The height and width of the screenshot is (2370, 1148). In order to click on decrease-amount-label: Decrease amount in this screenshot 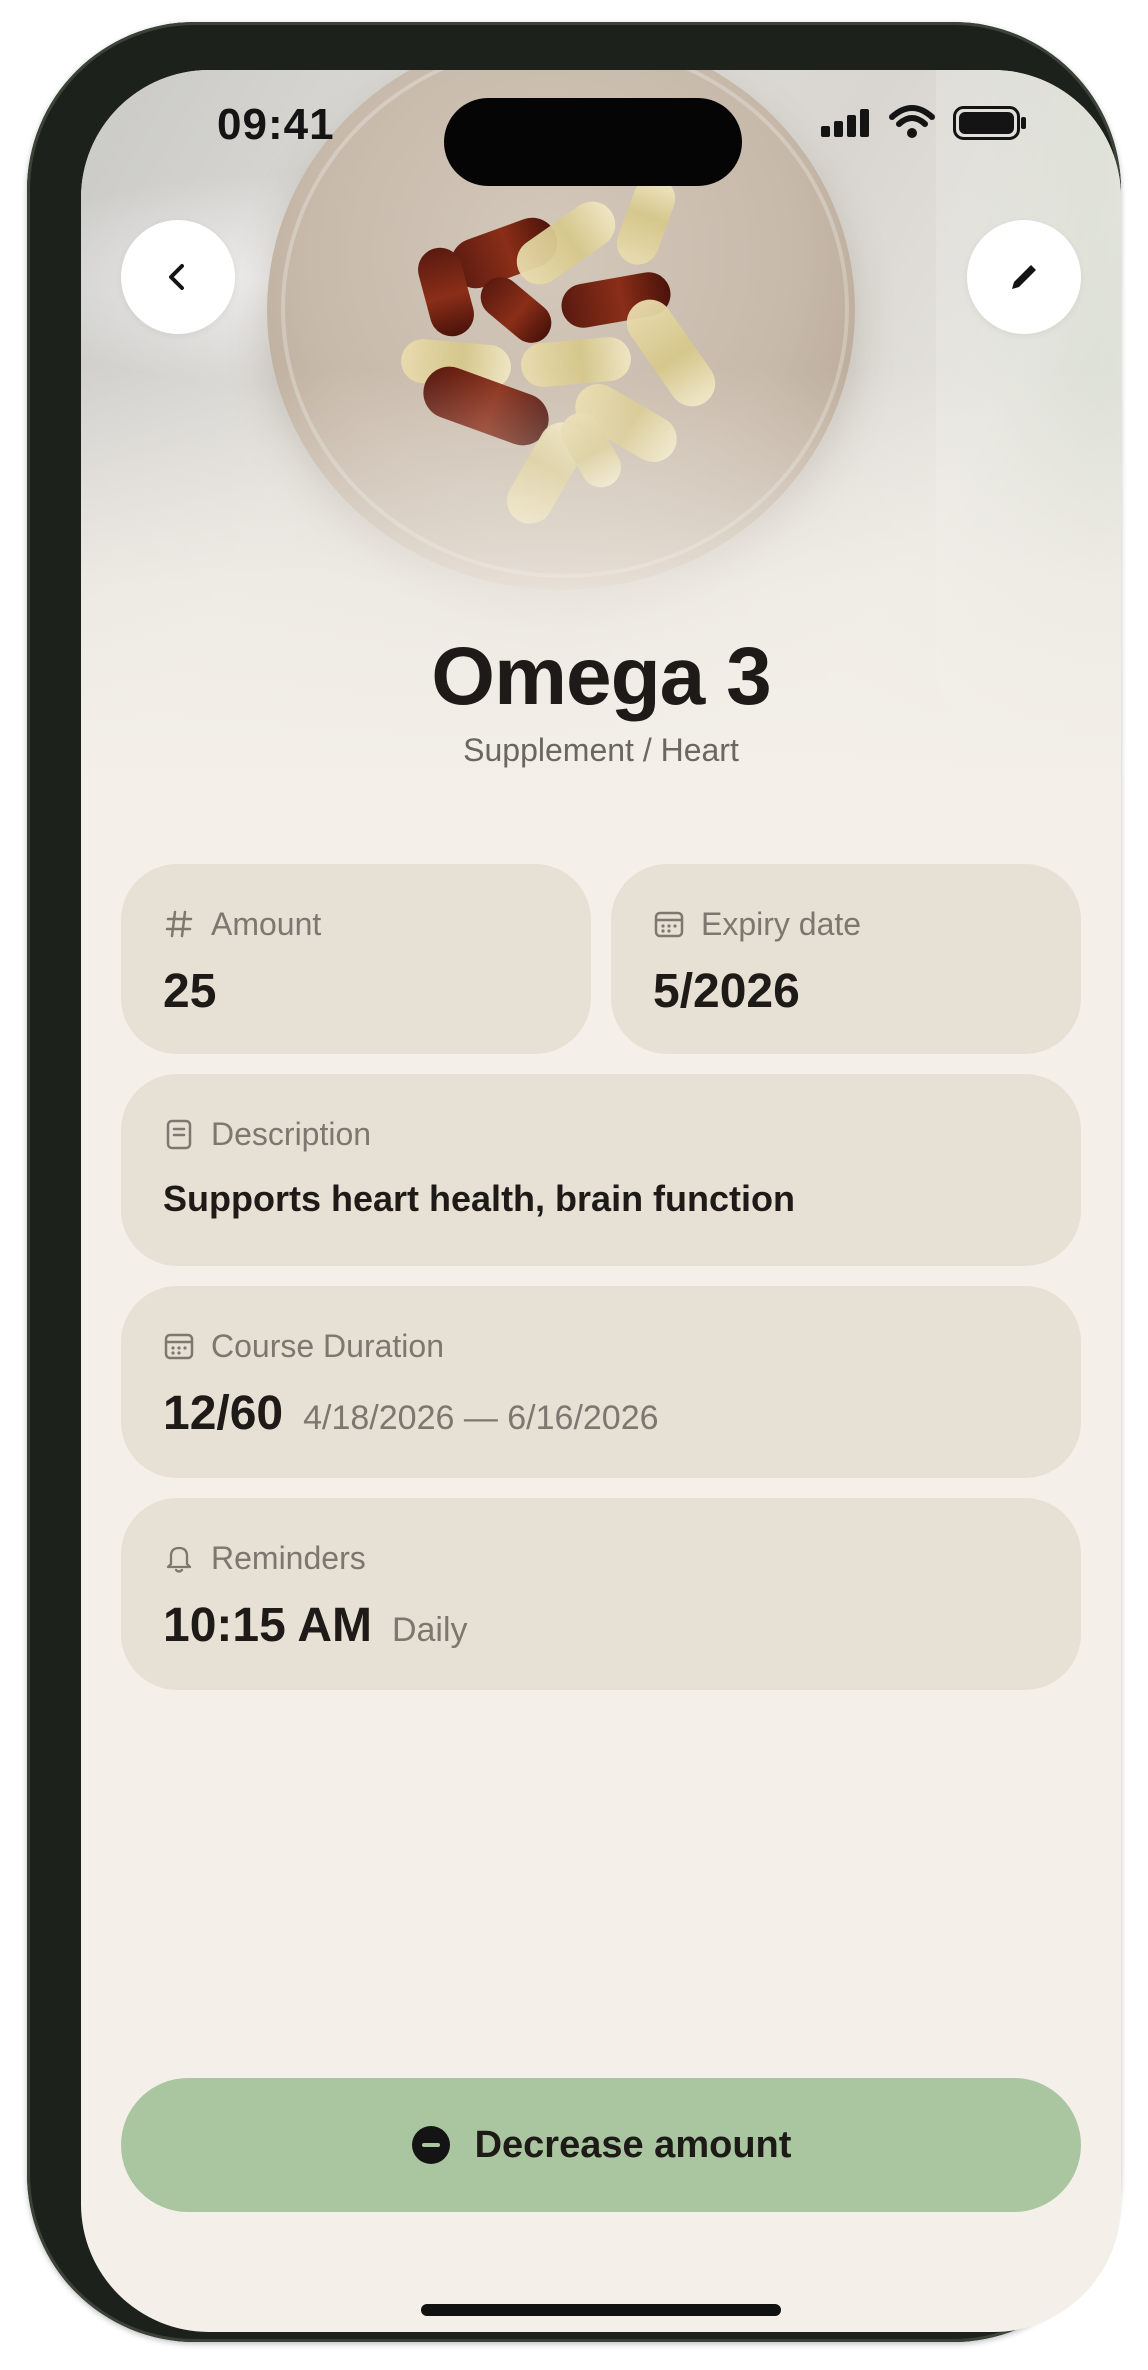, I will do `click(633, 2144)`.